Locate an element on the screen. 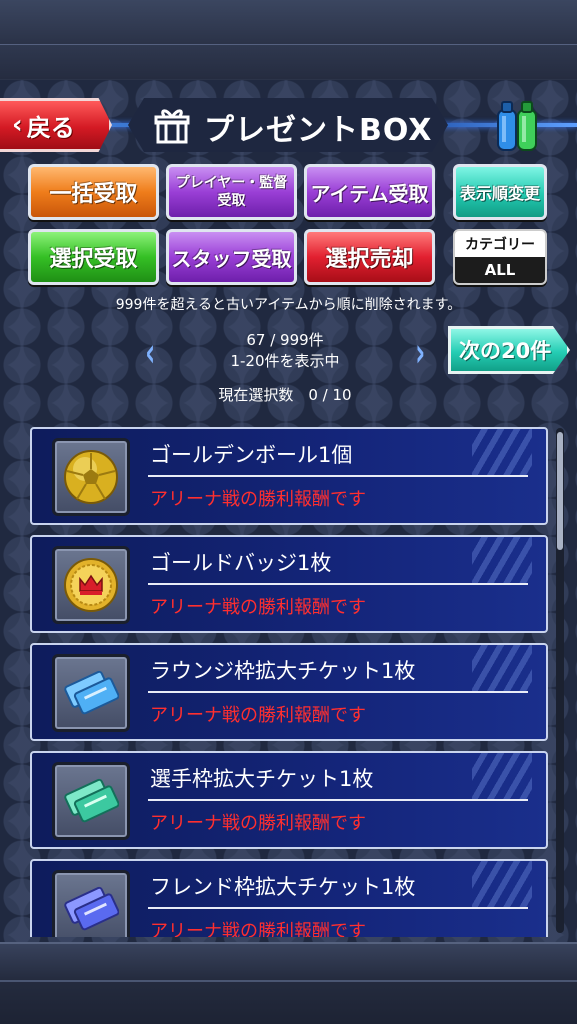 Image resolution: width=577 pixels, height=1024 pixels. select-receive-button: 選択受取 is located at coordinates (93, 257).